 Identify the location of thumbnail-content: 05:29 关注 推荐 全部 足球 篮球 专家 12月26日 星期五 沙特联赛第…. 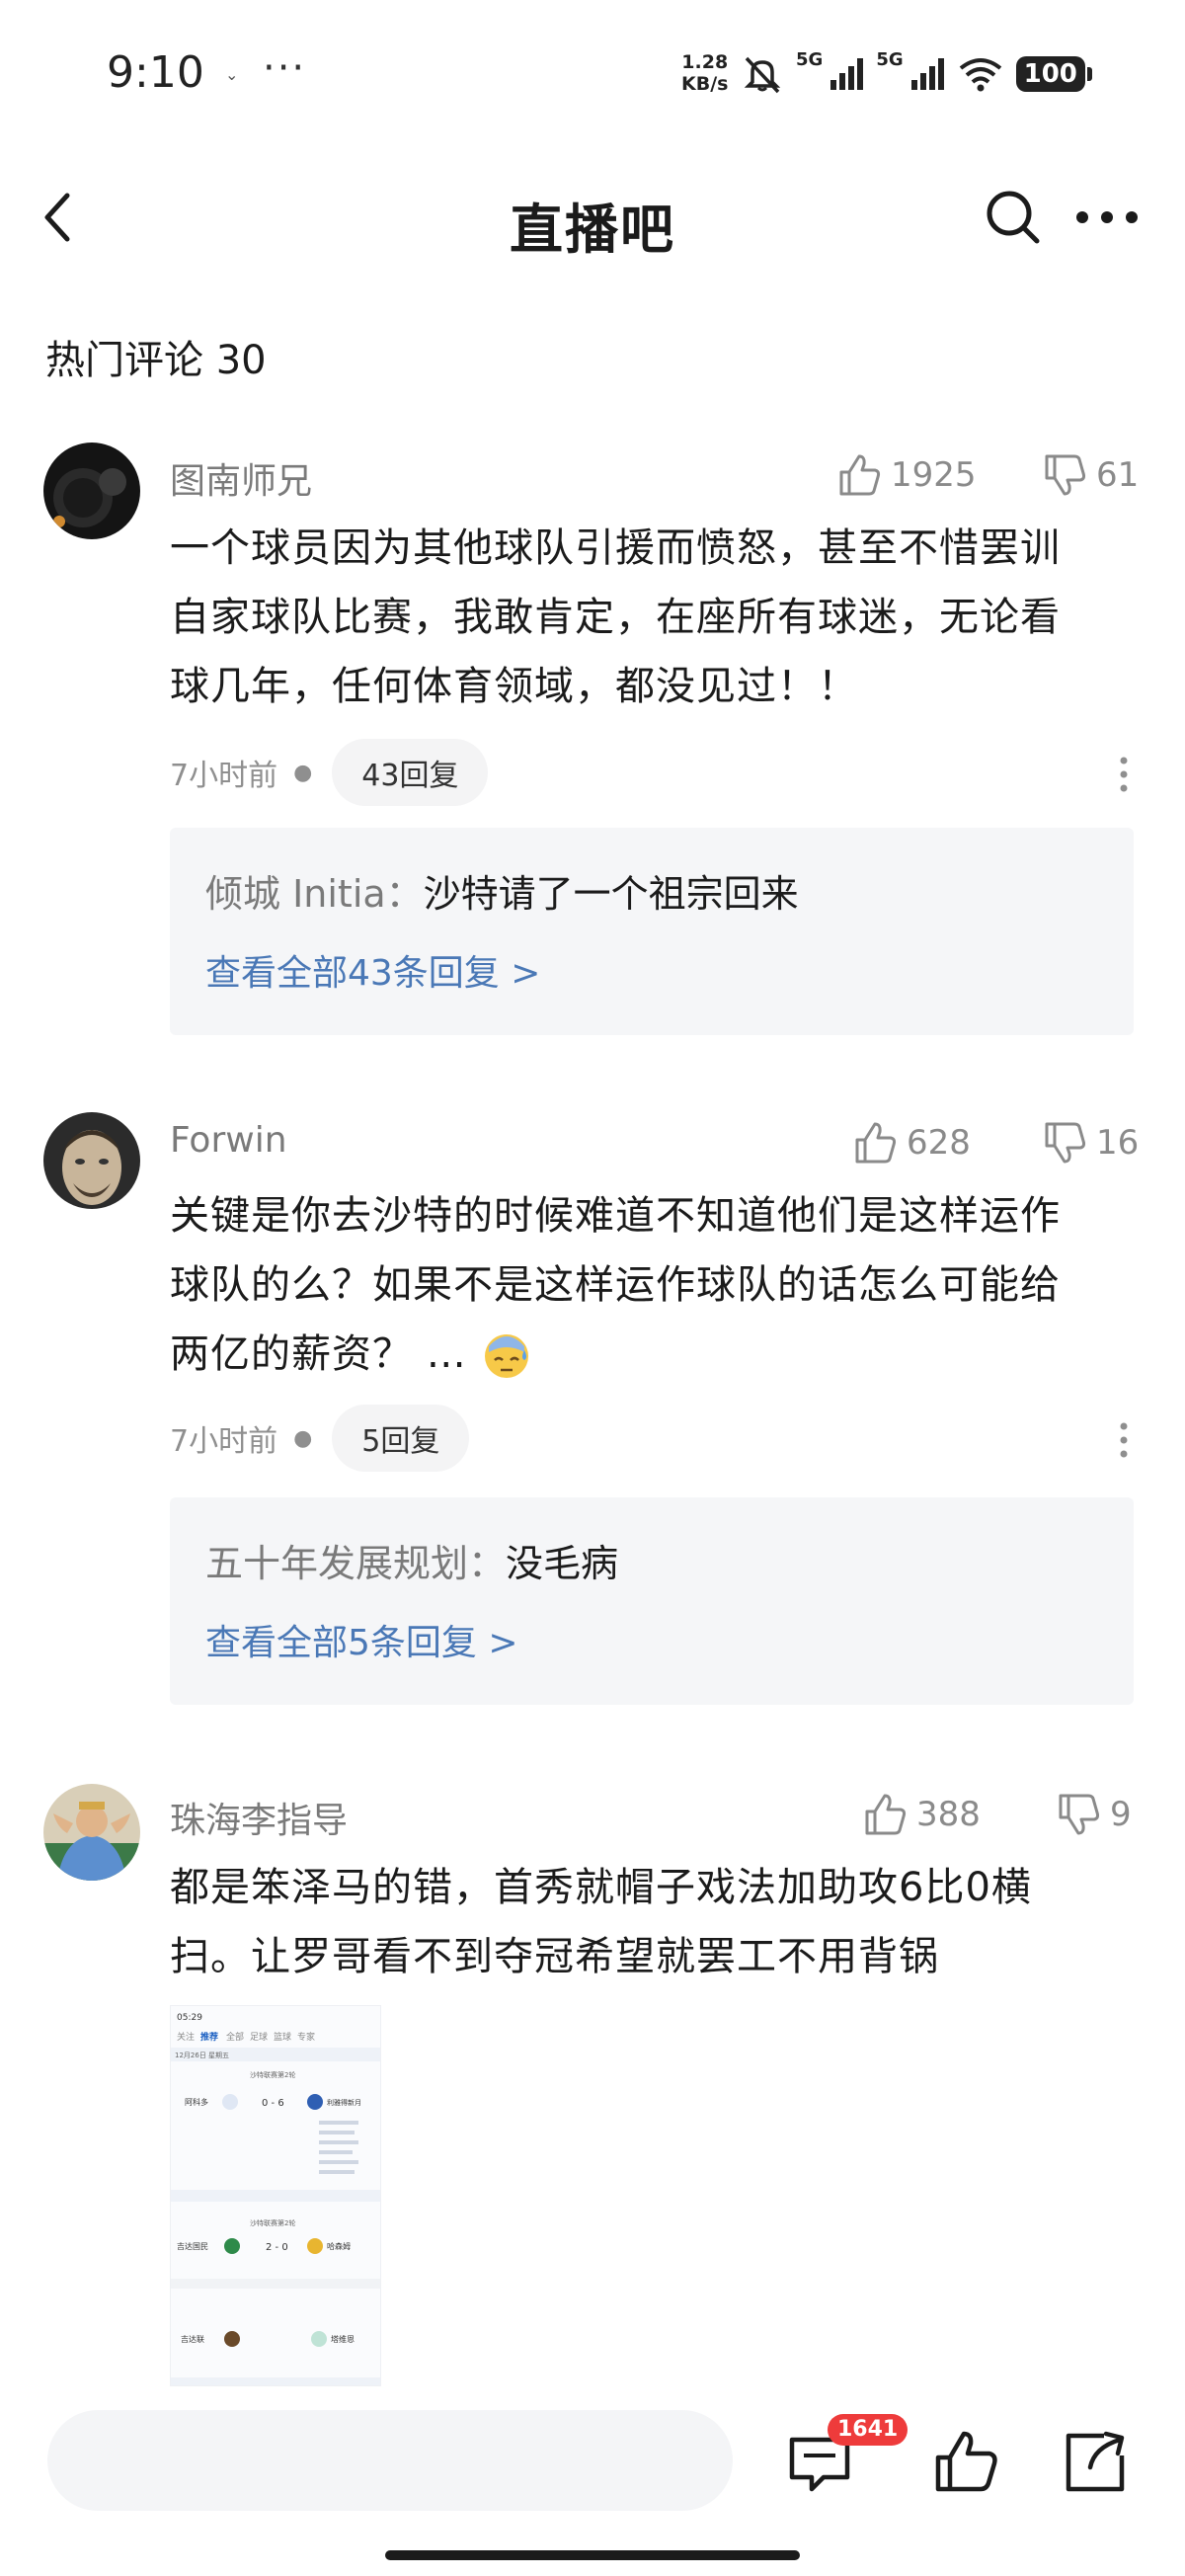
(276, 2199).